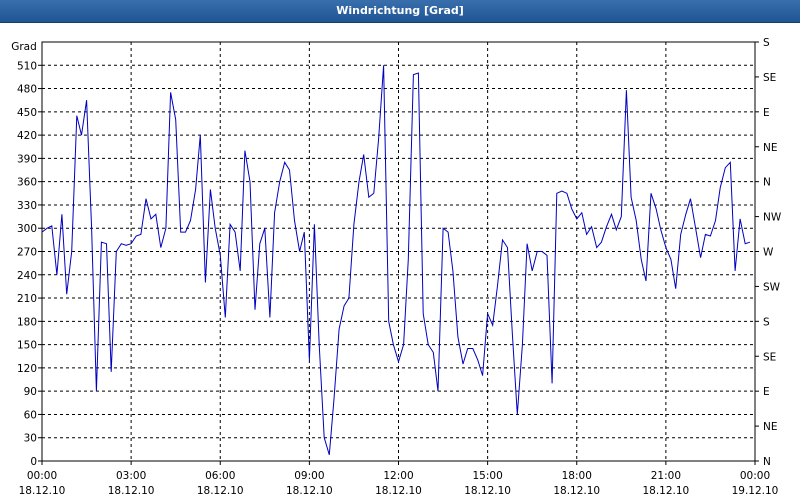 The height and width of the screenshot is (500, 800). Describe the element at coordinates (33, 462) in the screenshot. I see `y-tick-label: 0` at that location.